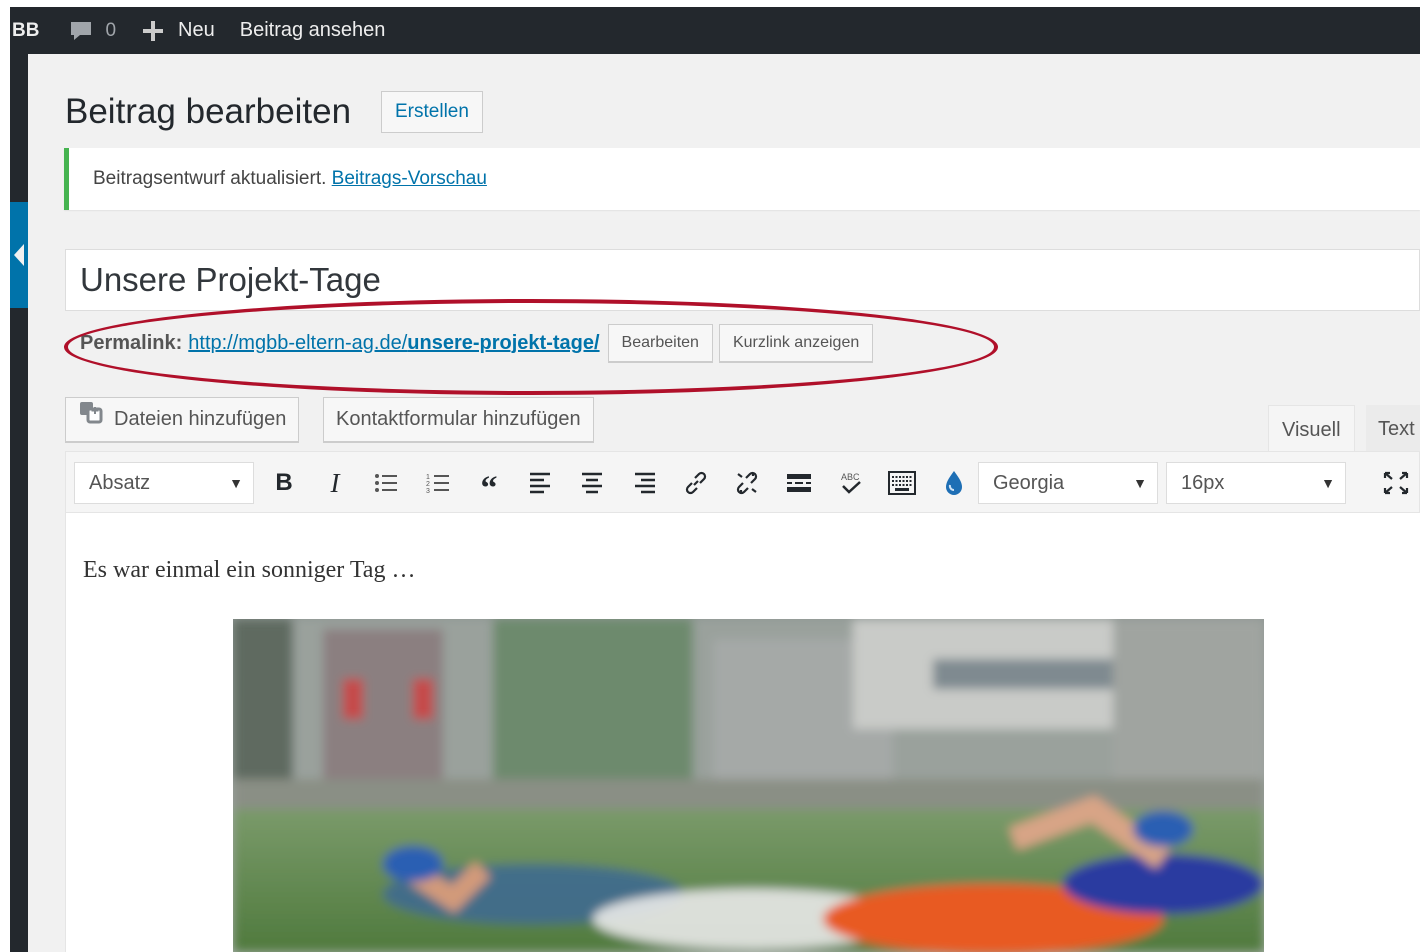 Image resolution: width=1420 pixels, height=952 pixels. I want to click on align-right-icon, so click(644, 483).